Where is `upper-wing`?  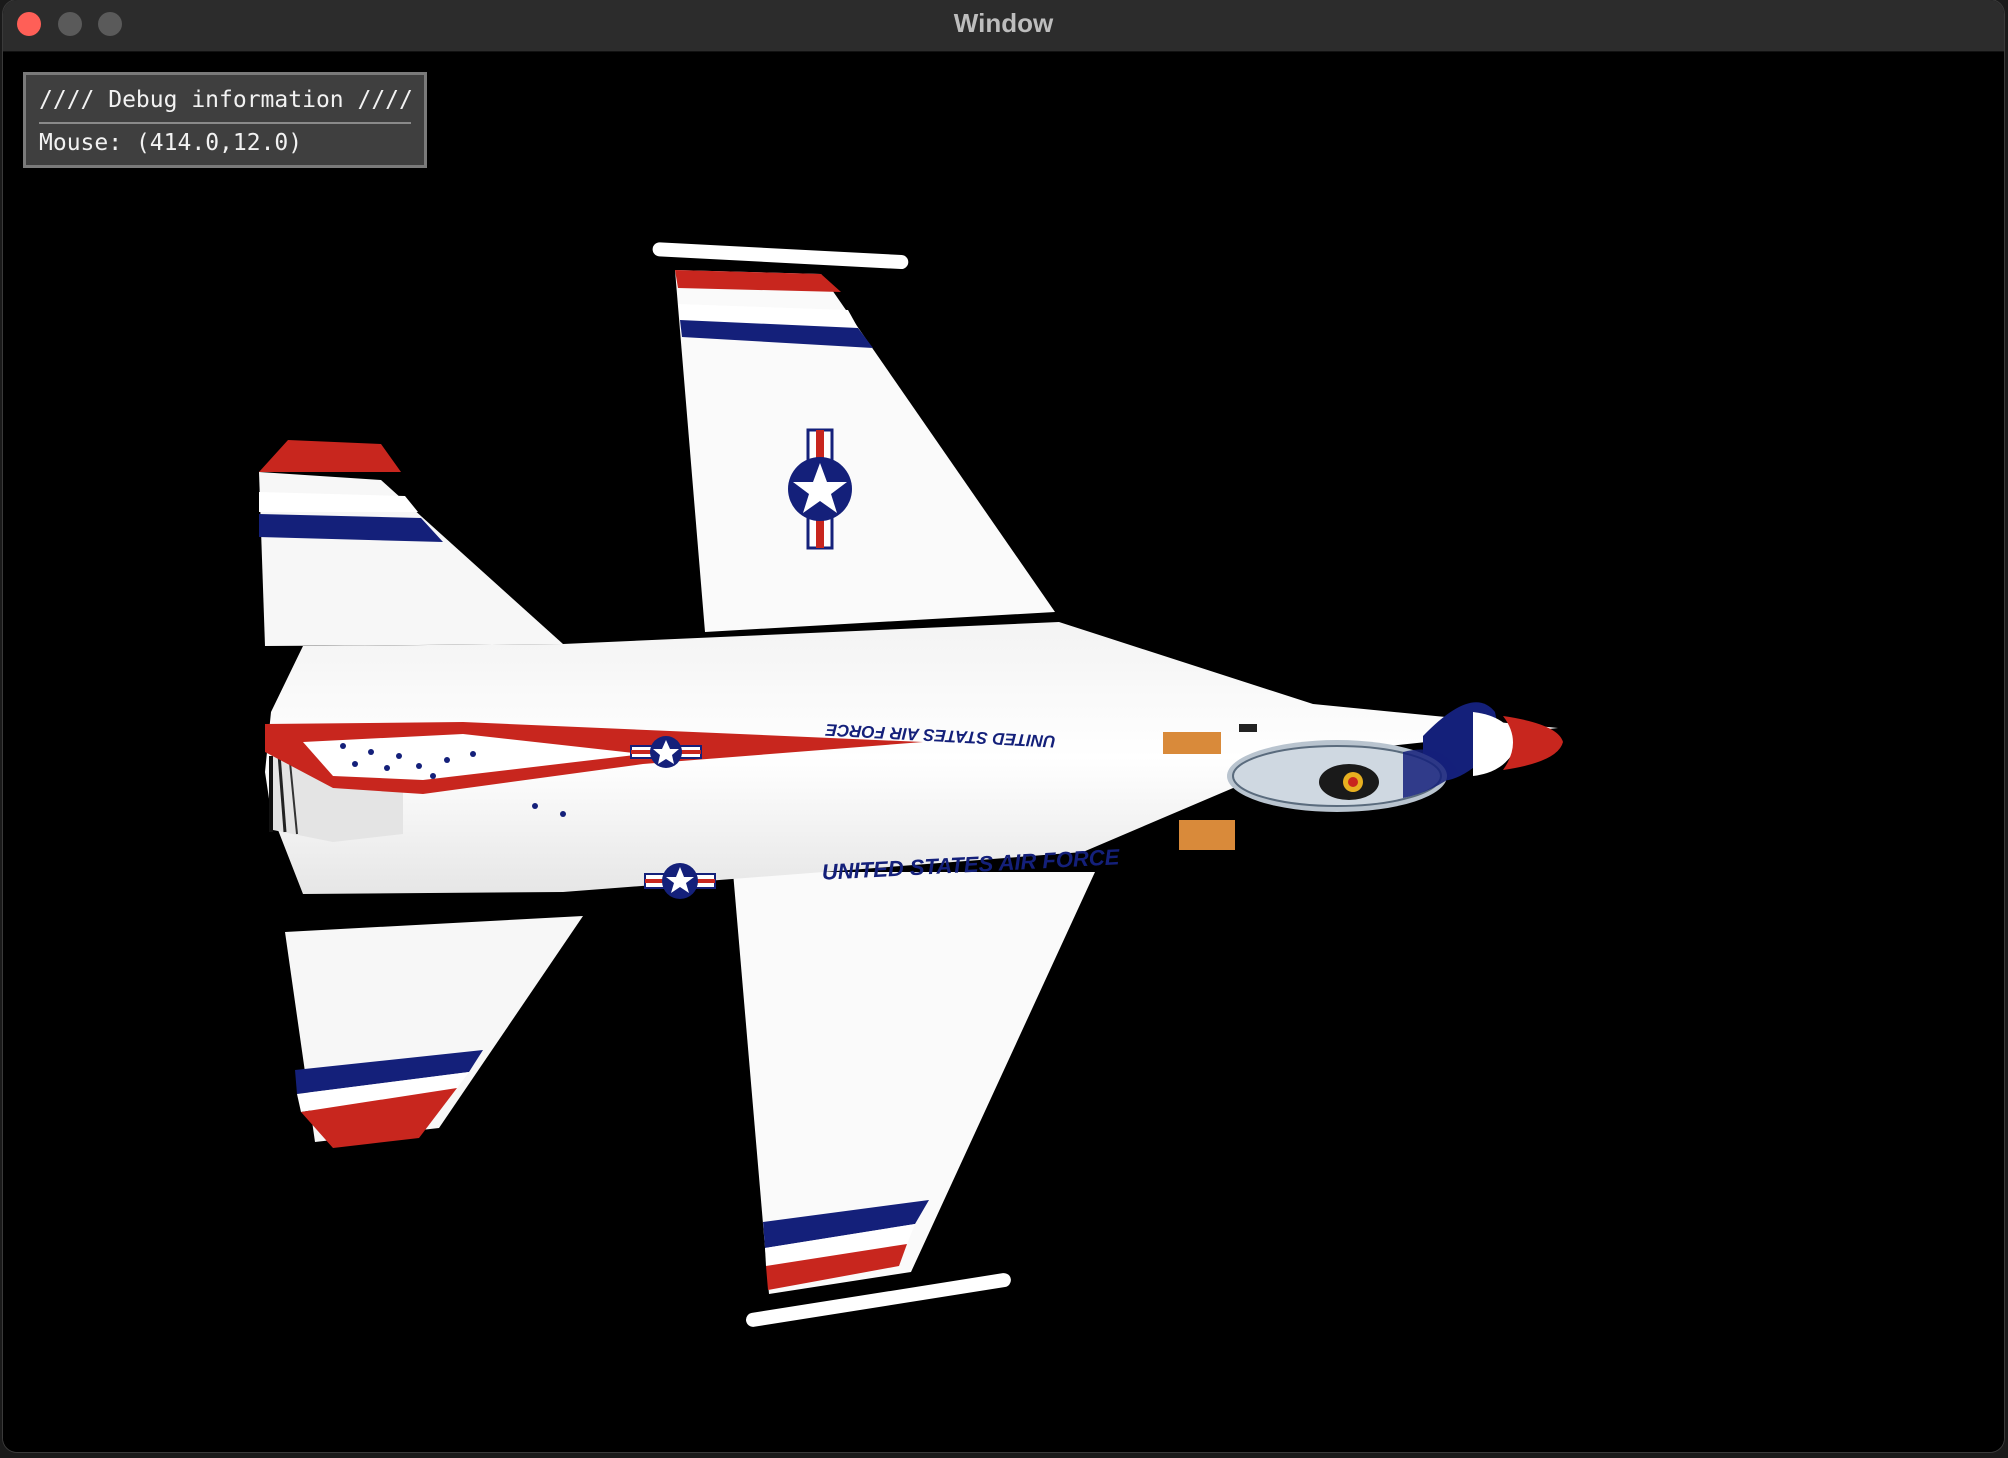 upper-wing is located at coordinates (853, 437).